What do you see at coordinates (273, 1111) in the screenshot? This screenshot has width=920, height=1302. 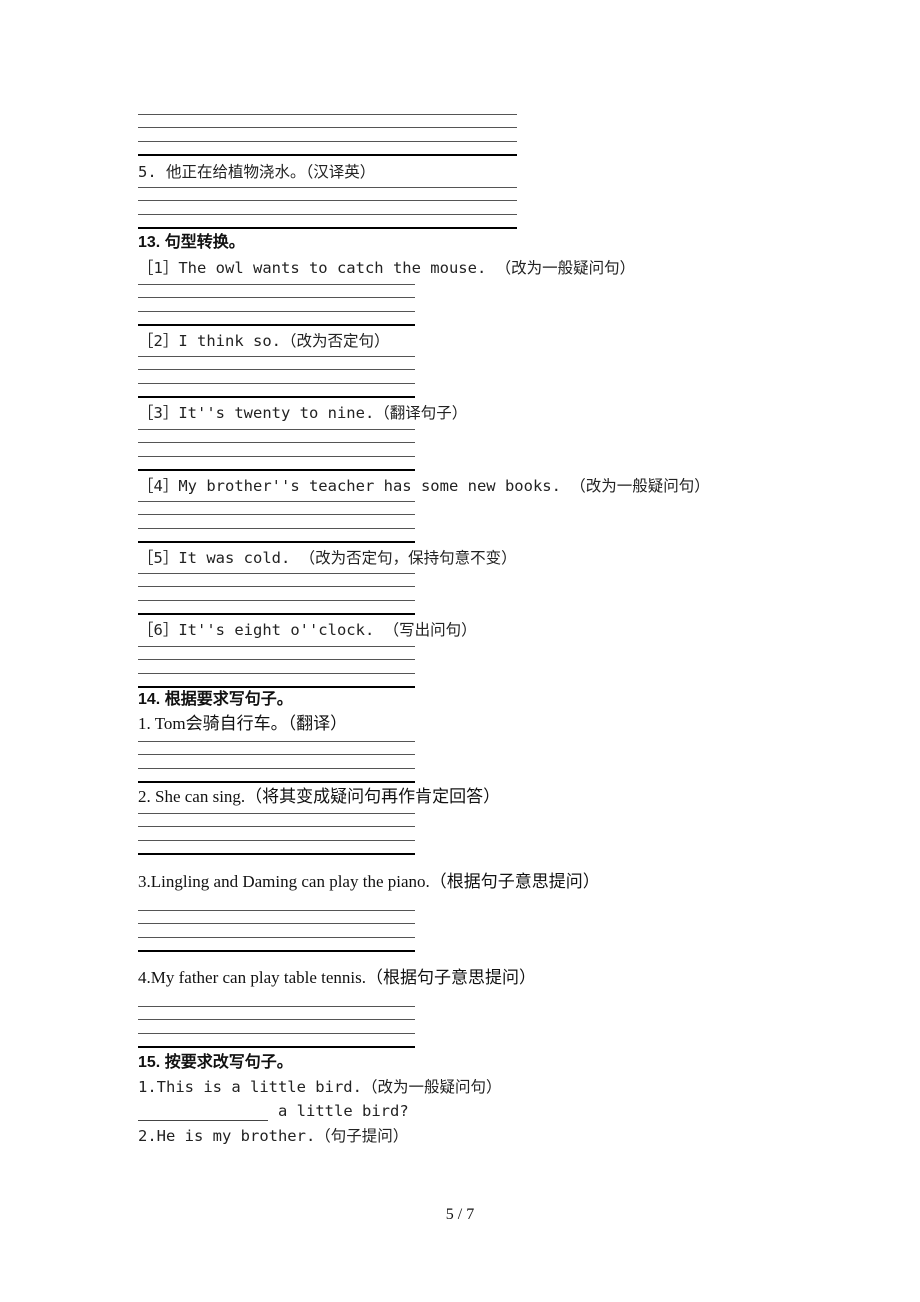 I see `s15-item-1-answer: a little bird?` at bounding box center [273, 1111].